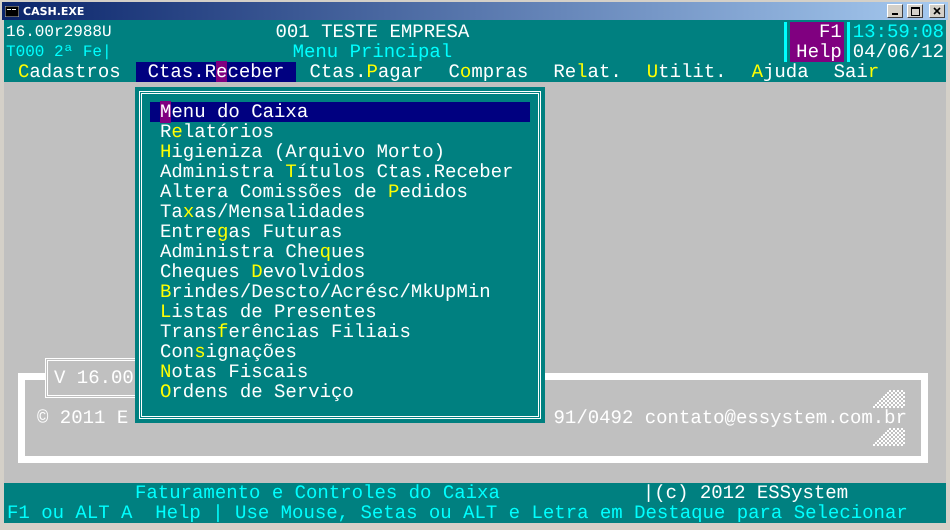 Image resolution: width=950 pixels, height=530 pixels. What do you see at coordinates (340, 112) in the screenshot?
I see `dropdown-menu-item: Menu do Caixa` at bounding box center [340, 112].